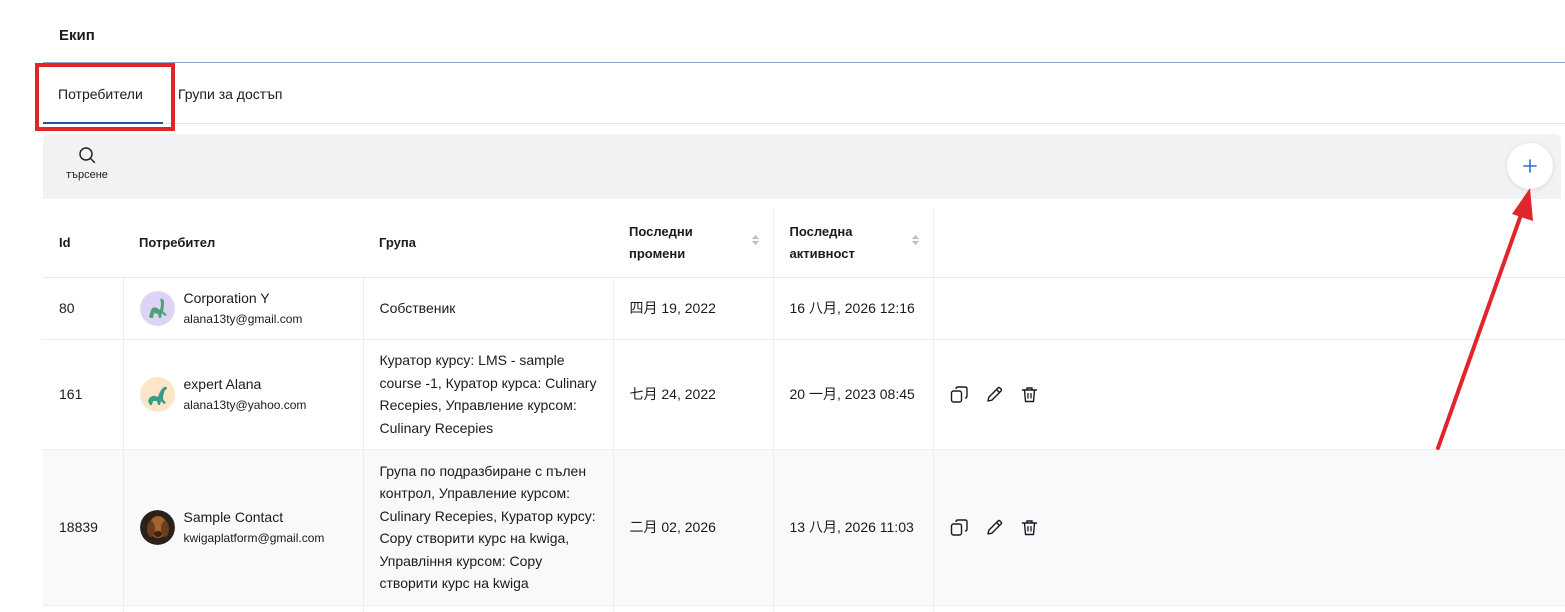  I want to click on cell-id: 80, so click(83, 308).